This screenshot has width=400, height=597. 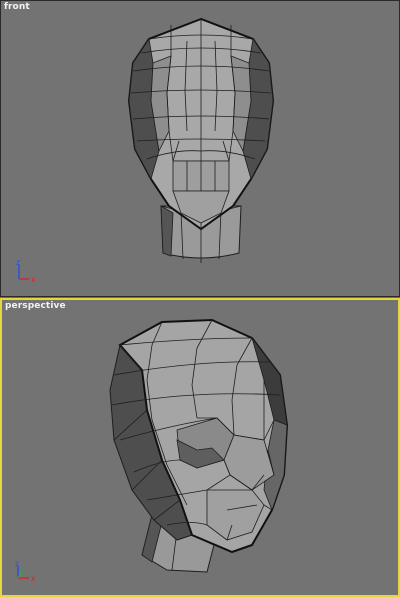 I want to click on axis-label-y: y, so click(x=24, y=570).